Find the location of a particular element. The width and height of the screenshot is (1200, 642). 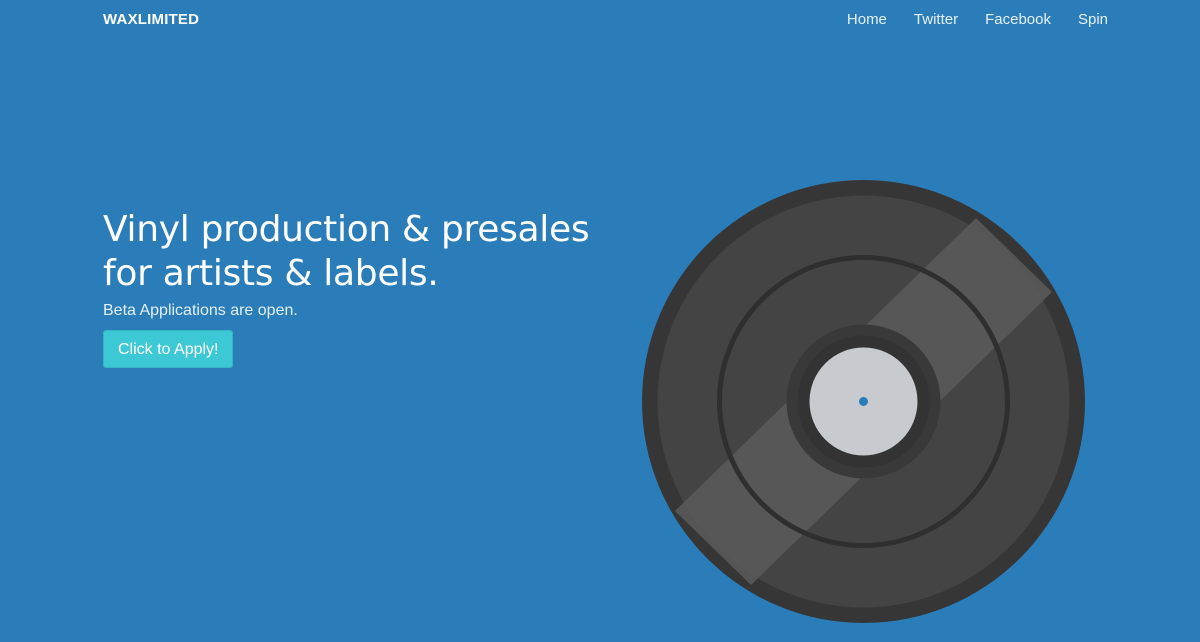

hero-headline-line2: for artists & labels. is located at coordinates (271, 273).